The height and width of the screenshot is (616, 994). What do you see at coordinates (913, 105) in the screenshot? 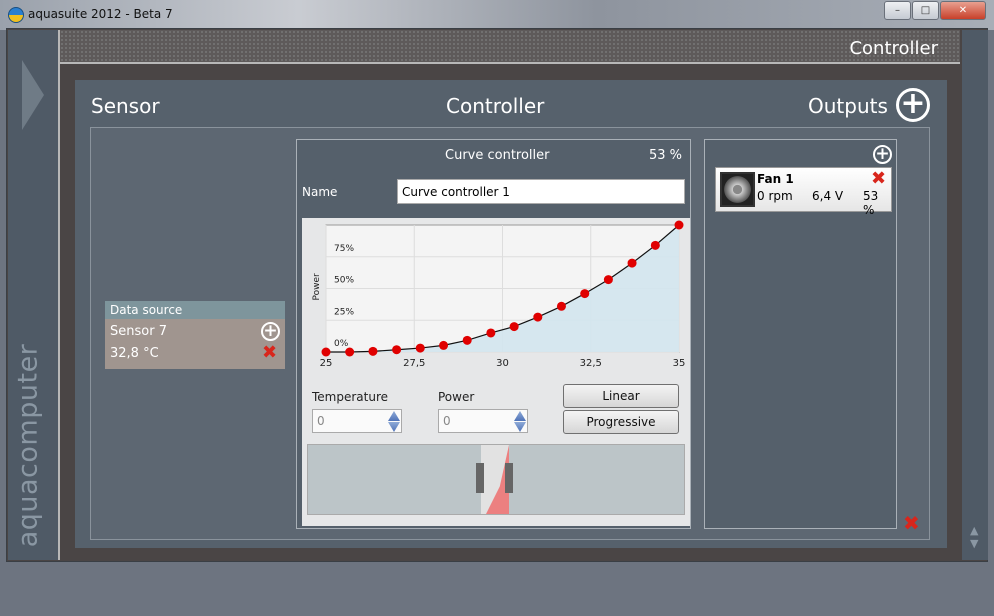
I see `add-output-button: +` at bounding box center [913, 105].